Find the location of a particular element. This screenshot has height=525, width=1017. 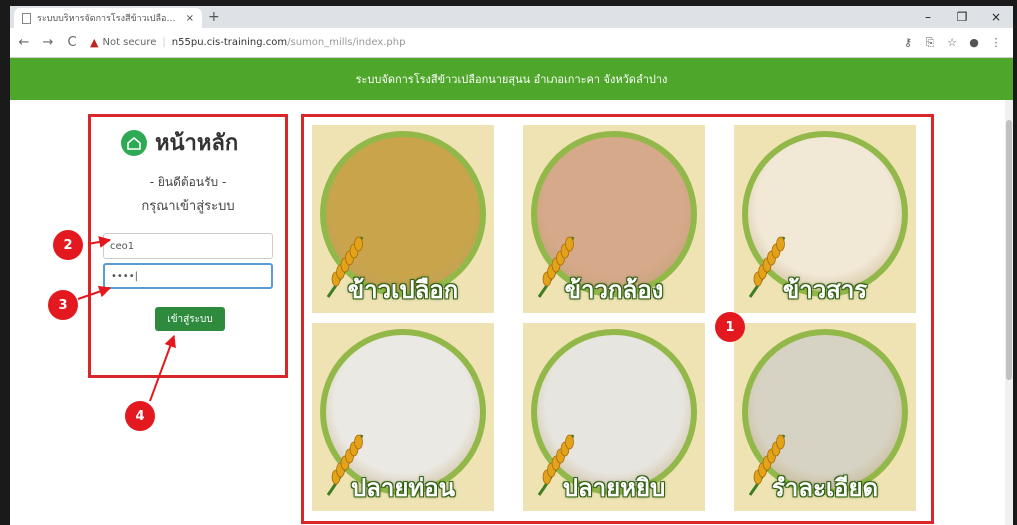

security-label: Not secure is located at coordinates (129, 42).